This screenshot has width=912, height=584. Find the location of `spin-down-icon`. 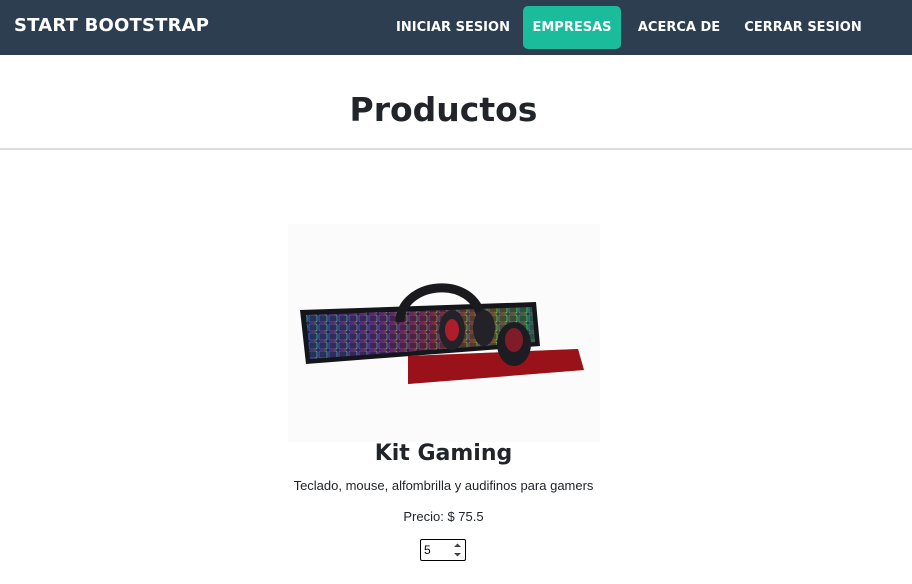

spin-down-icon is located at coordinates (457, 554).